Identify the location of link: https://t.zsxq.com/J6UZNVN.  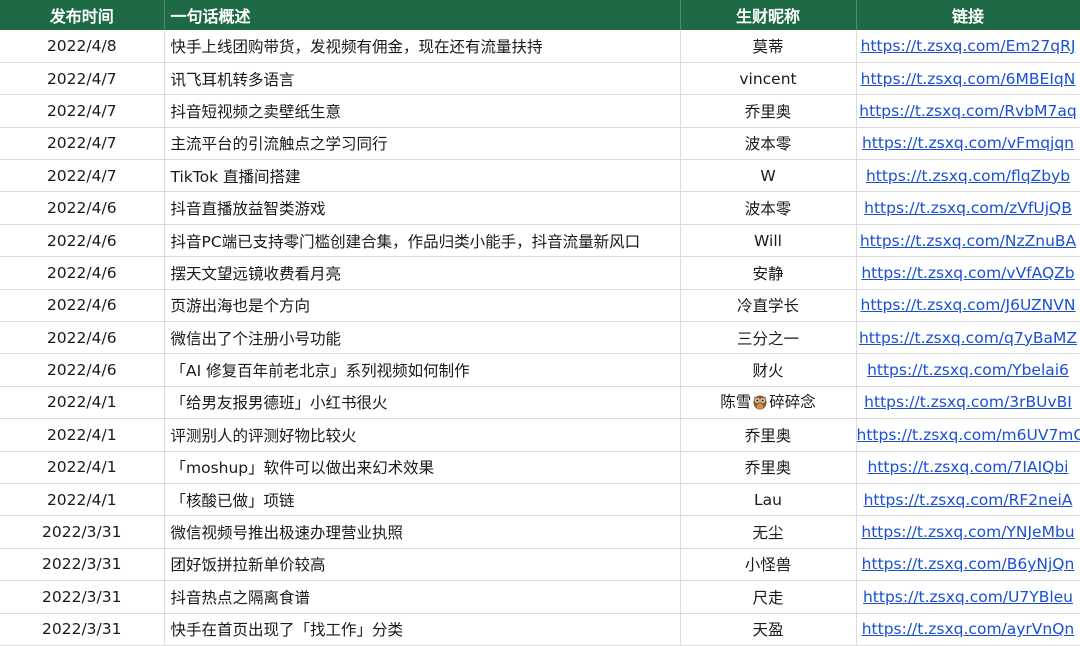
(968, 305).